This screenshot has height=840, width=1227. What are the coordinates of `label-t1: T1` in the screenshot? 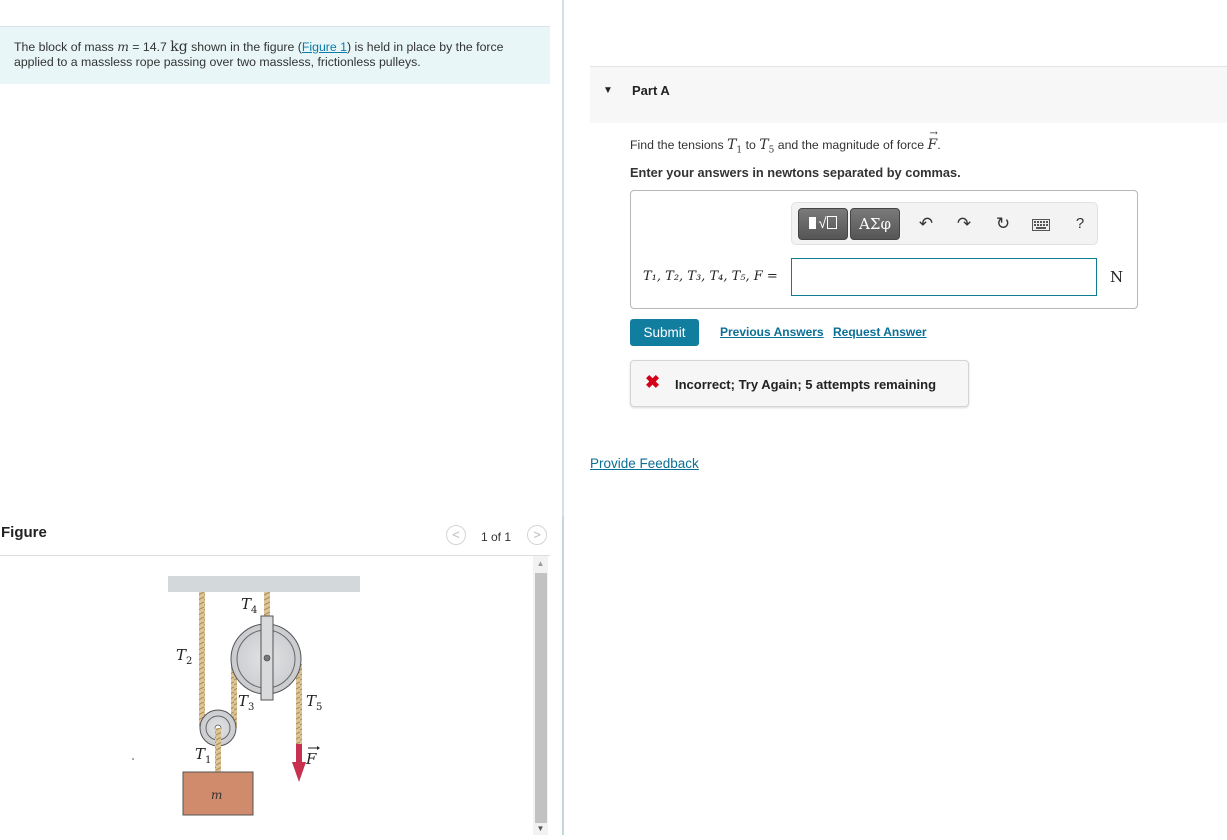 It's located at (203, 755).